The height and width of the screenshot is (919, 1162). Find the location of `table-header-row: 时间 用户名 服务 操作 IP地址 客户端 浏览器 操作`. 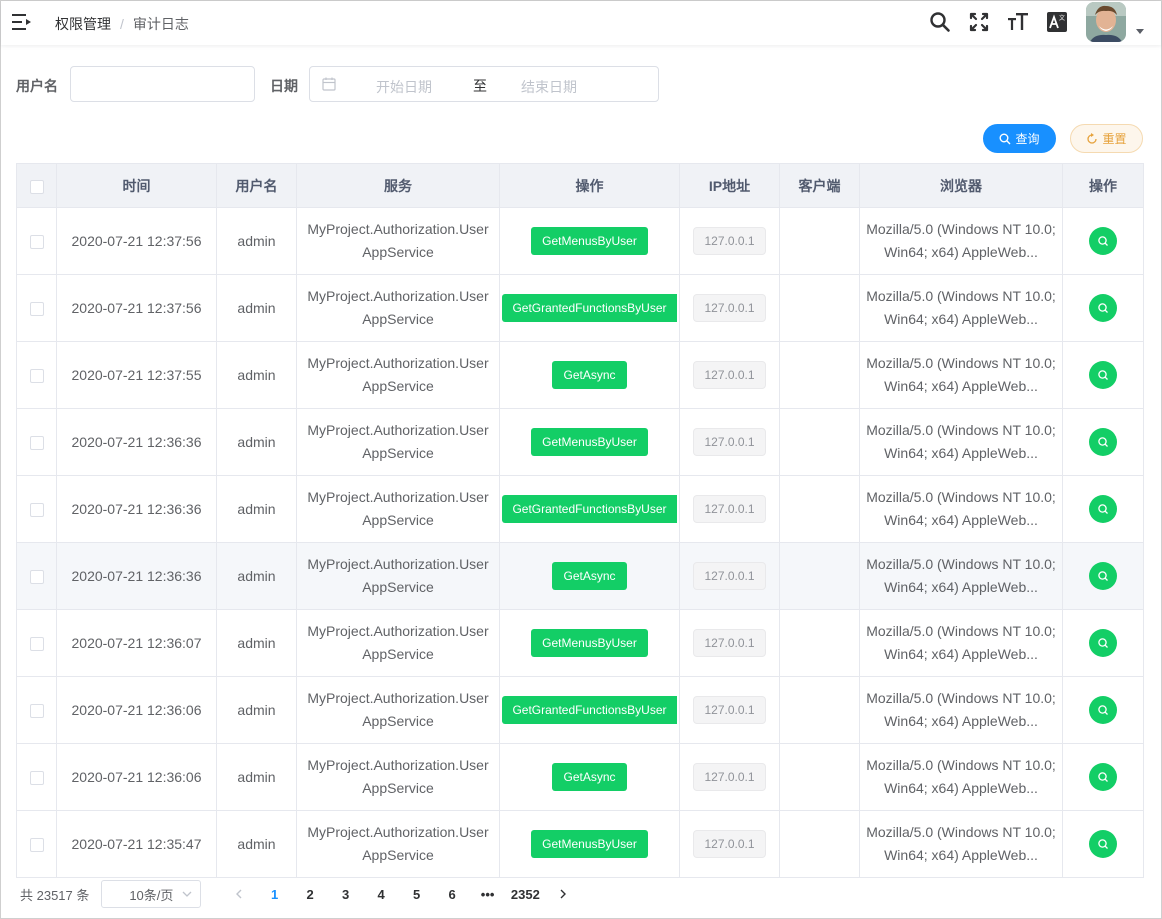

table-header-row: 时间 用户名 服务 操作 IP地址 客户端 浏览器 操作 is located at coordinates (580, 185).